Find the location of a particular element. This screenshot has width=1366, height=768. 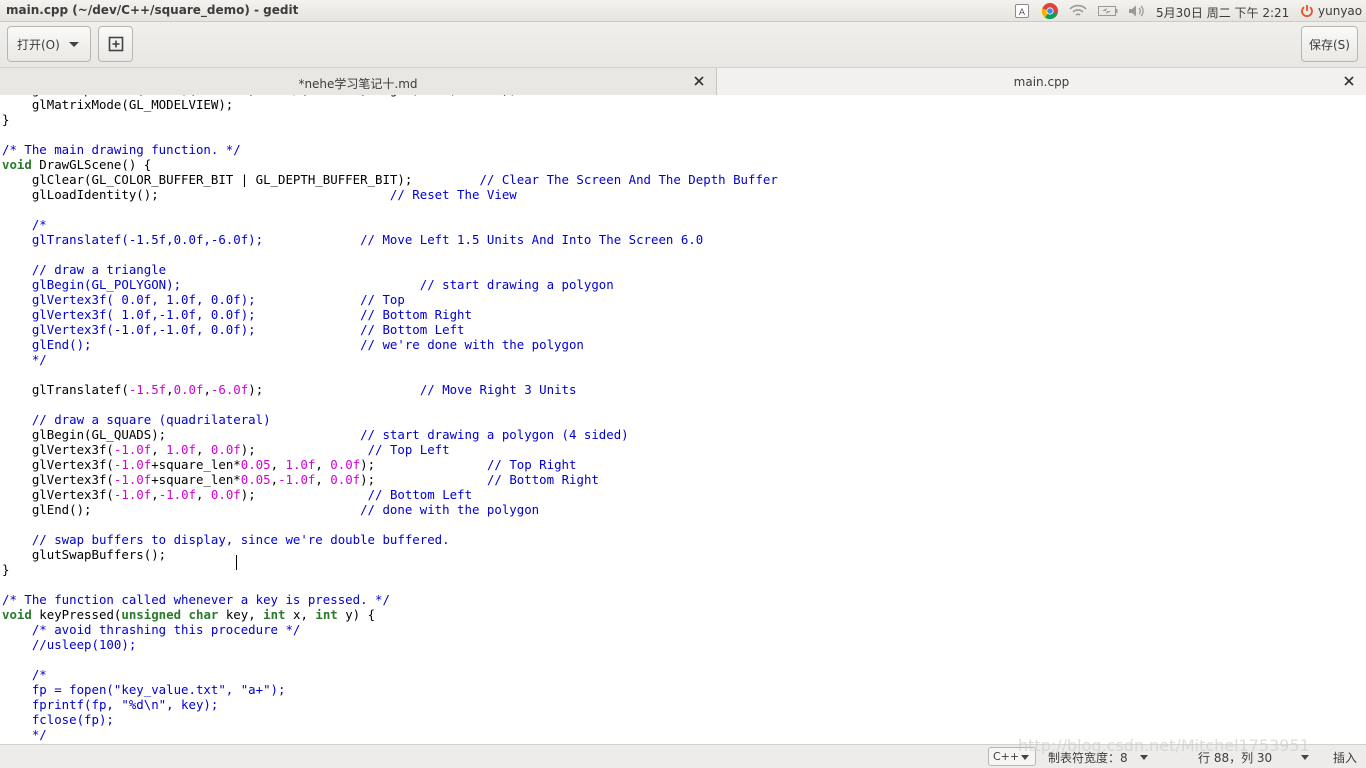

code-line: //usleep(100); is located at coordinates (390, 644).